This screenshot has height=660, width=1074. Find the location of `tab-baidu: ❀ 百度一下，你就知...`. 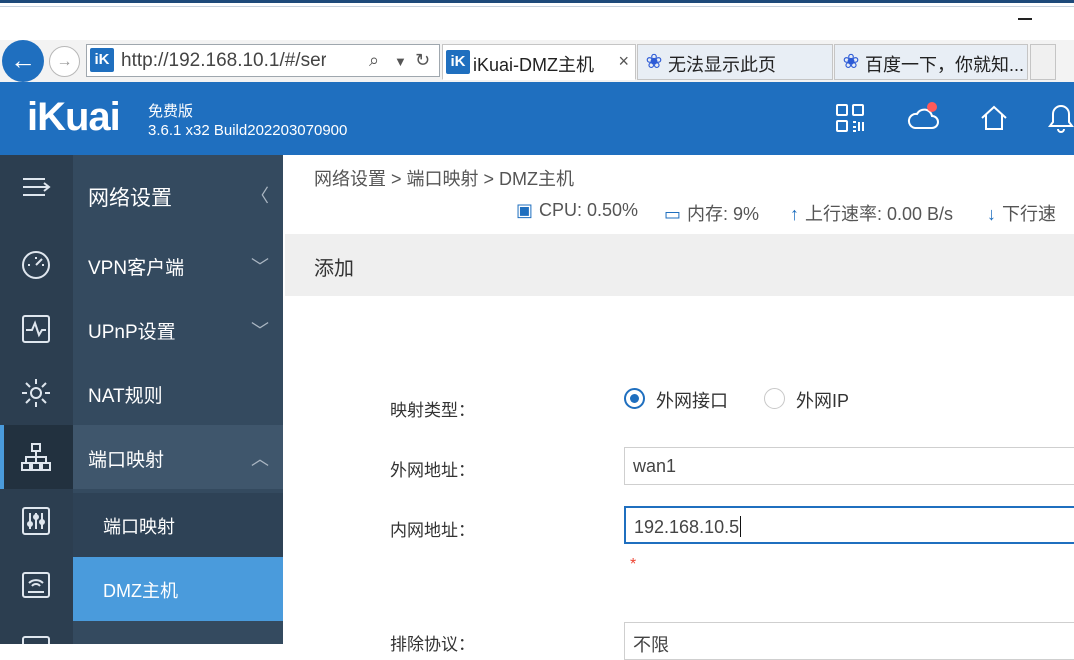

tab-baidu: ❀ 百度一下，你就知... is located at coordinates (931, 62).